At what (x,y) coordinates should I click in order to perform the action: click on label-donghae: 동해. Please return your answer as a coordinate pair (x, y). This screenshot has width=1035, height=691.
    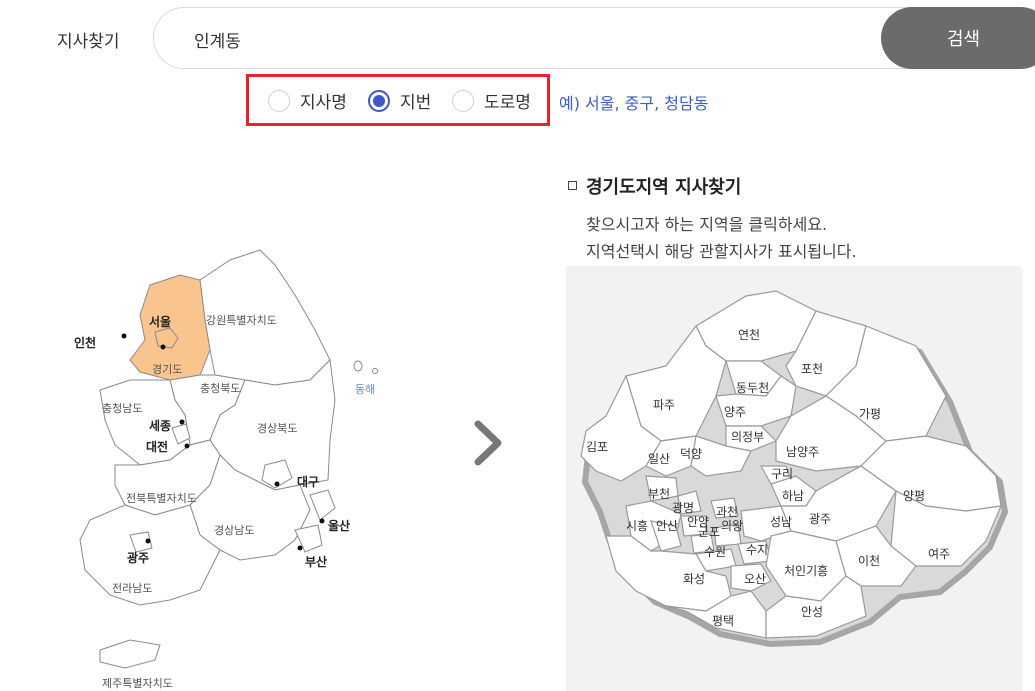
    Looking at the image, I should click on (365, 389).